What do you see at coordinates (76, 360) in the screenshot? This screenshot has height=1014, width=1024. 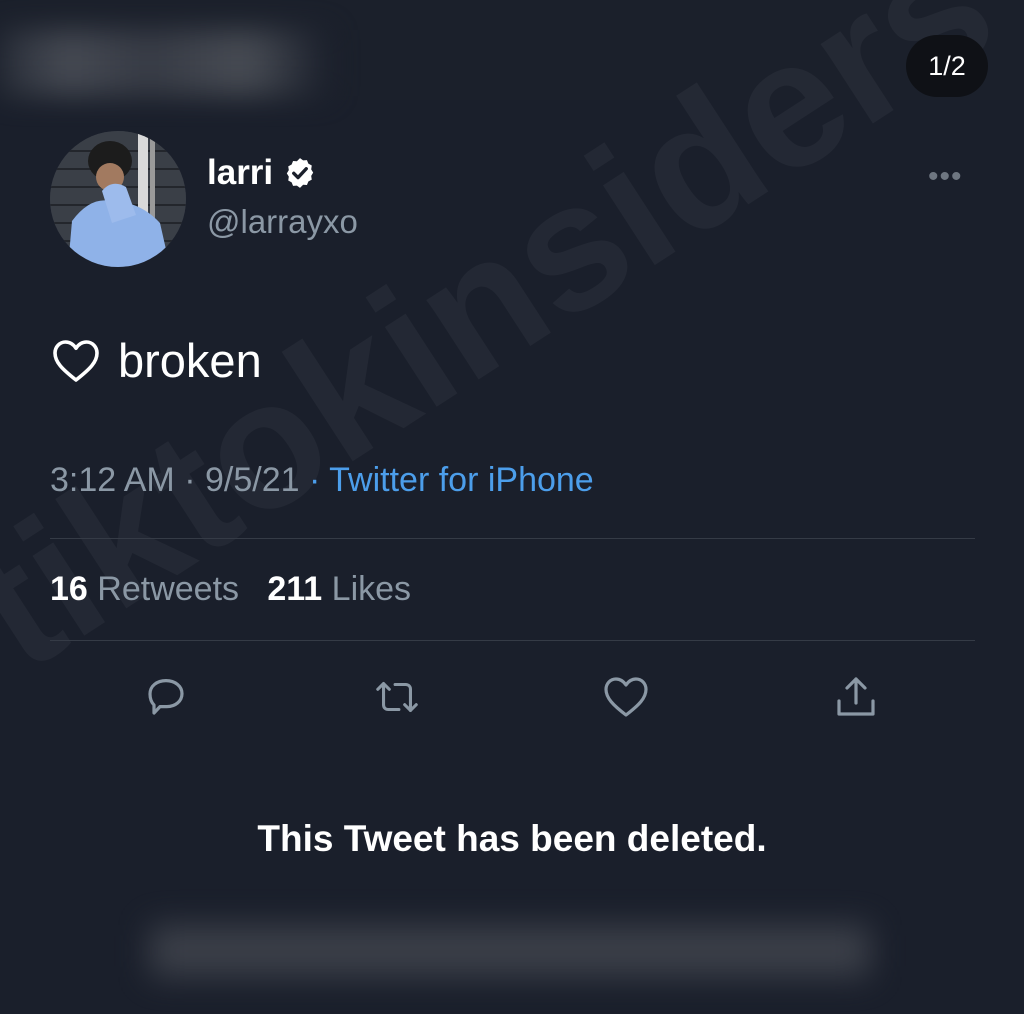 I see `outline-heart-icon` at bounding box center [76, 360].